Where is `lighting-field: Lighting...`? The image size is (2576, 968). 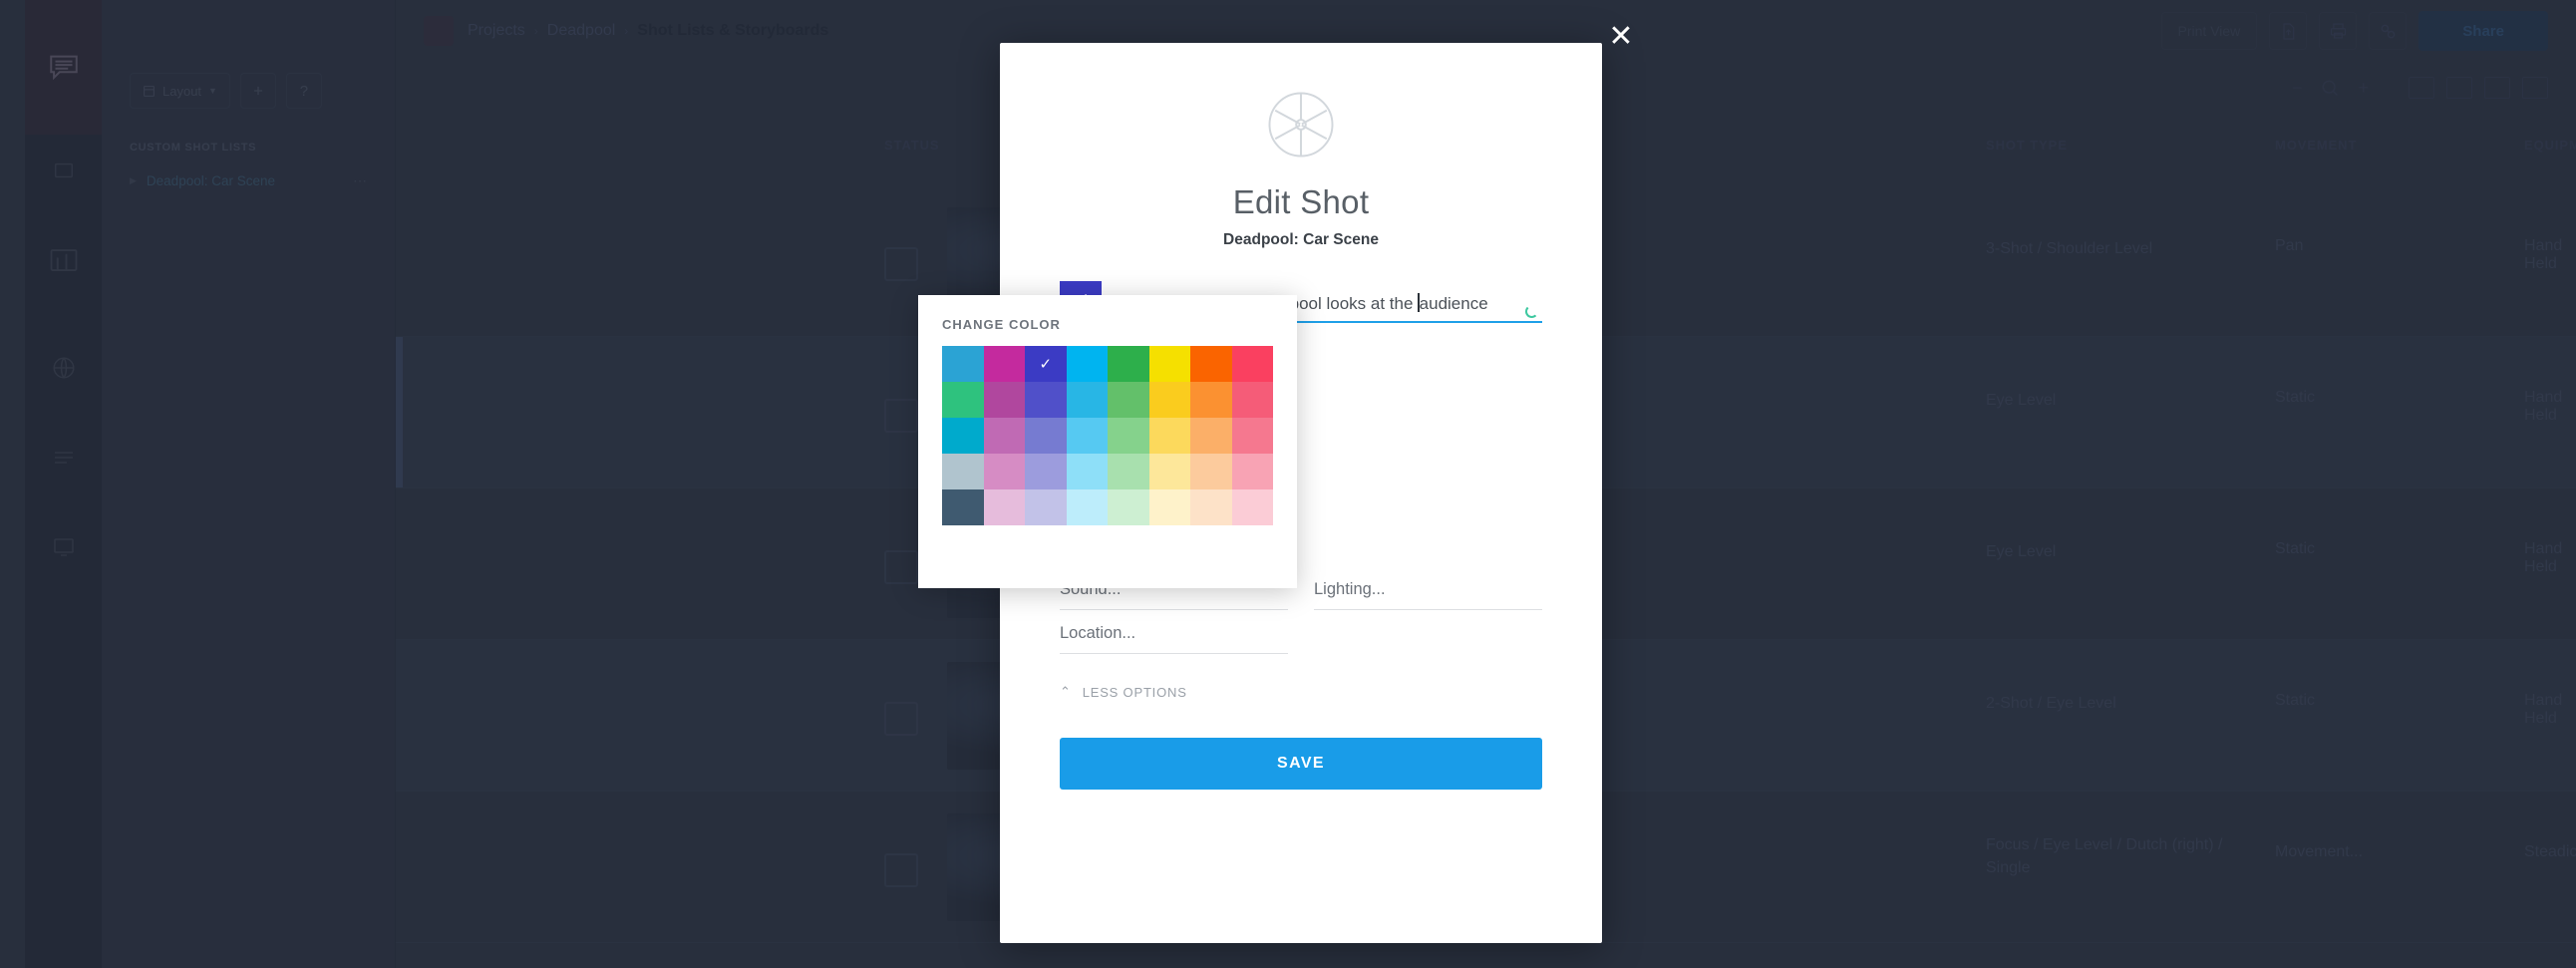 lighting-field: Lighting... is located at coordinates (1428, 588).